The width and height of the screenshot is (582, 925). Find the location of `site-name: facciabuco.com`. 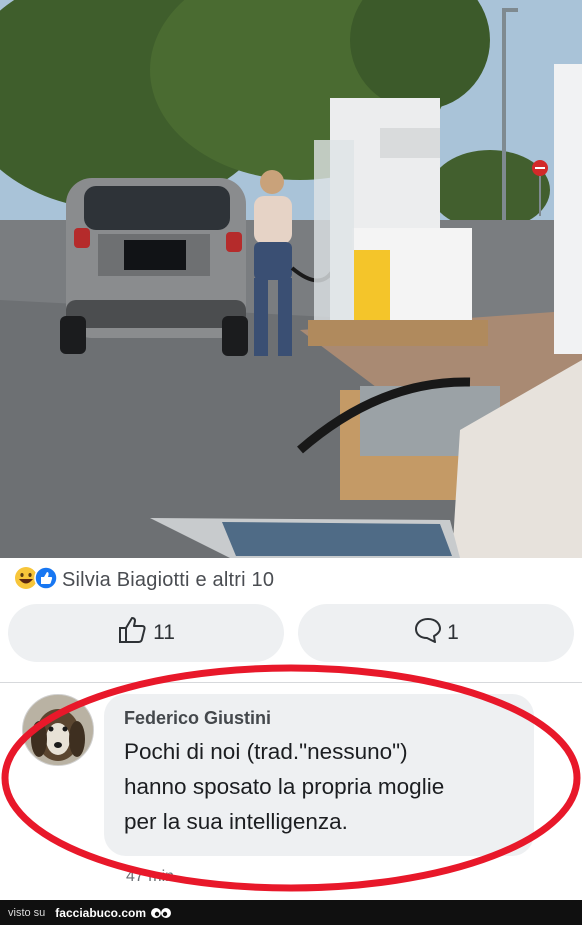

site-name: facciabuco.com is located at coordinates (100, 912).